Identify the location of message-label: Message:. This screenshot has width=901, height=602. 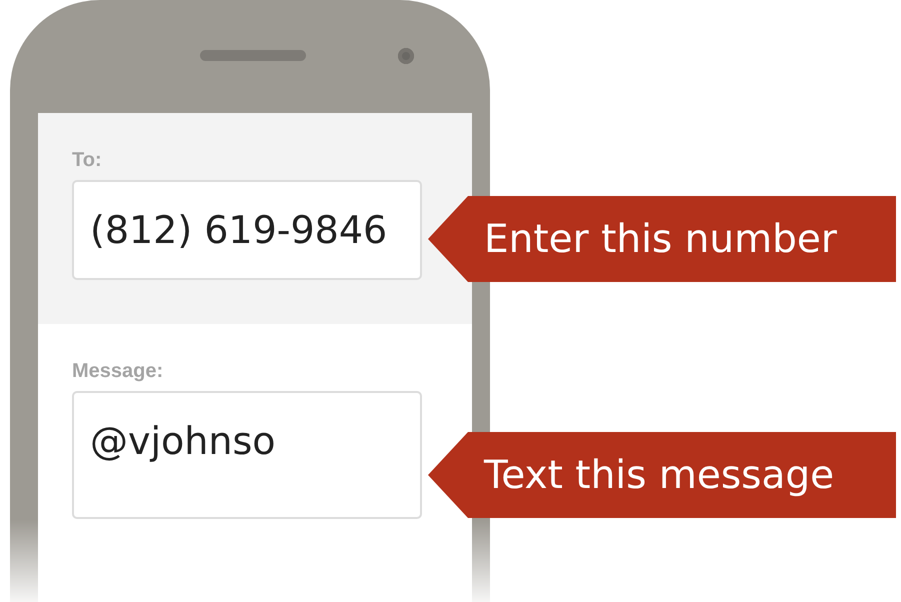
(118, 371).